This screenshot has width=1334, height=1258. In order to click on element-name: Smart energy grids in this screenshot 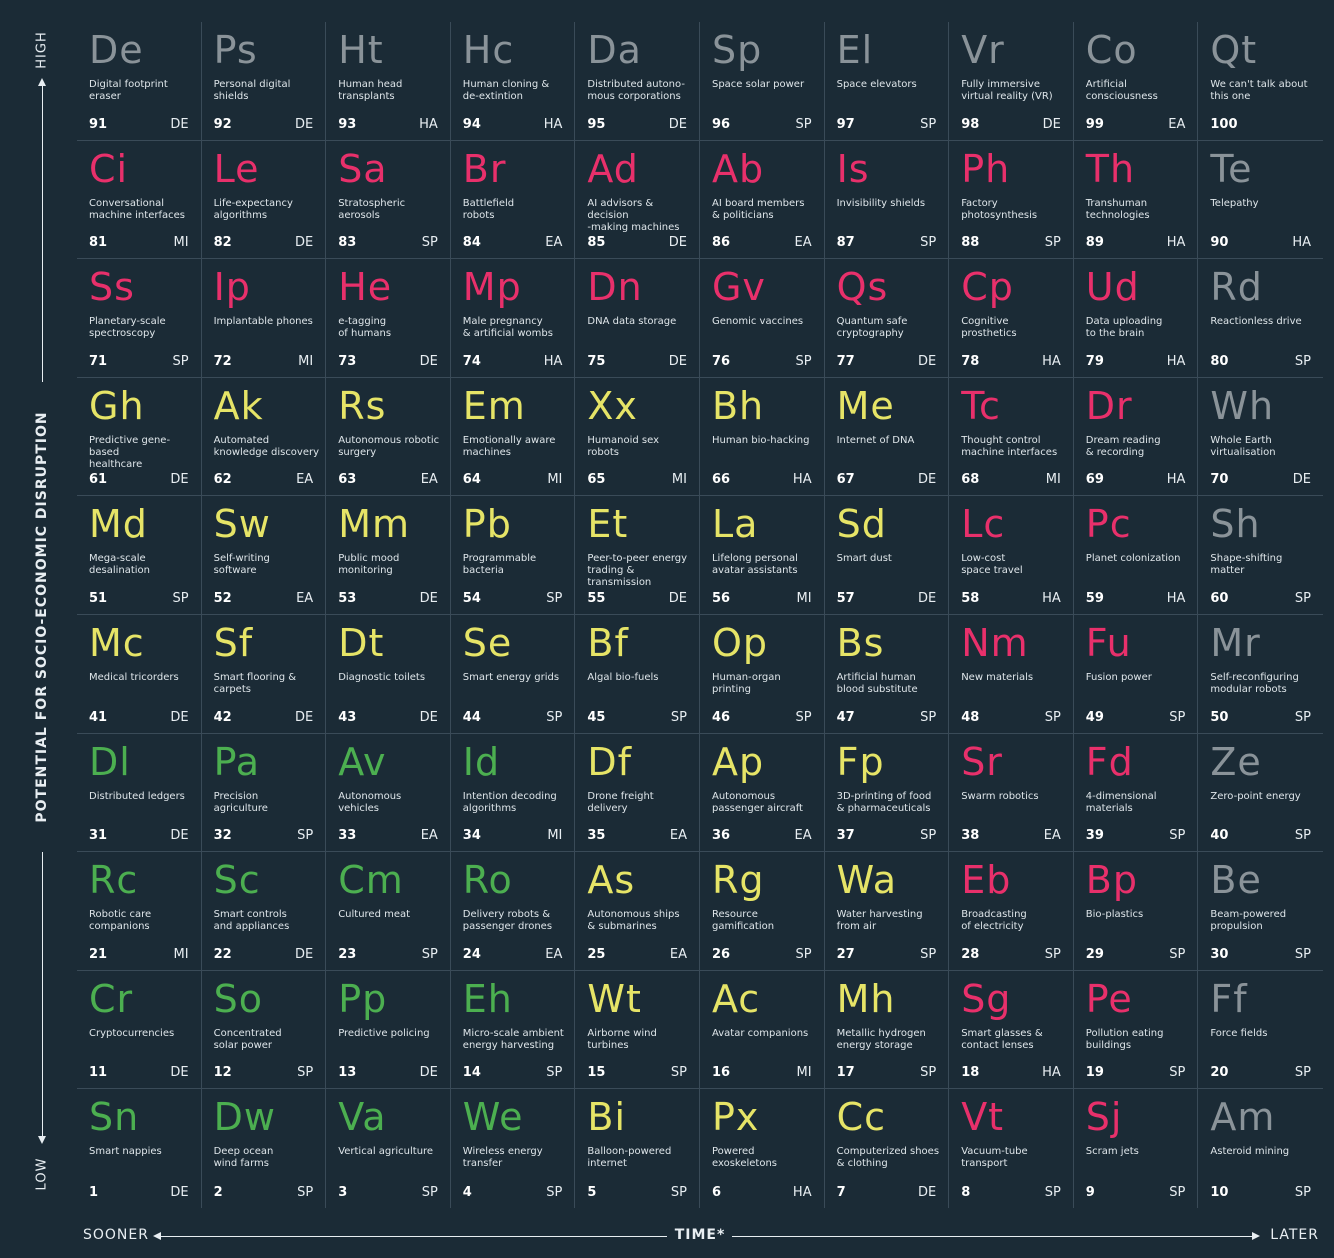, I will do `click(511, 677)`.